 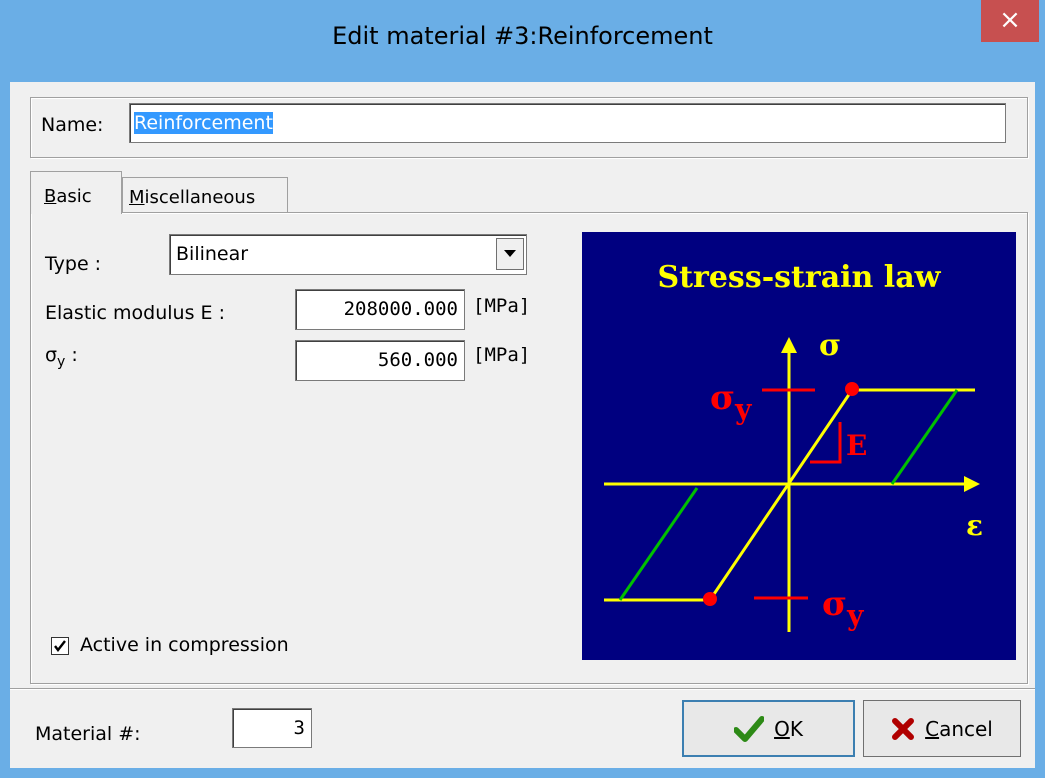 What do you see at coordinates (192, 197) in the screenshot?
I see `tab-miscellaneous-label: Miscellaneous` at bounding box center [192, 197].